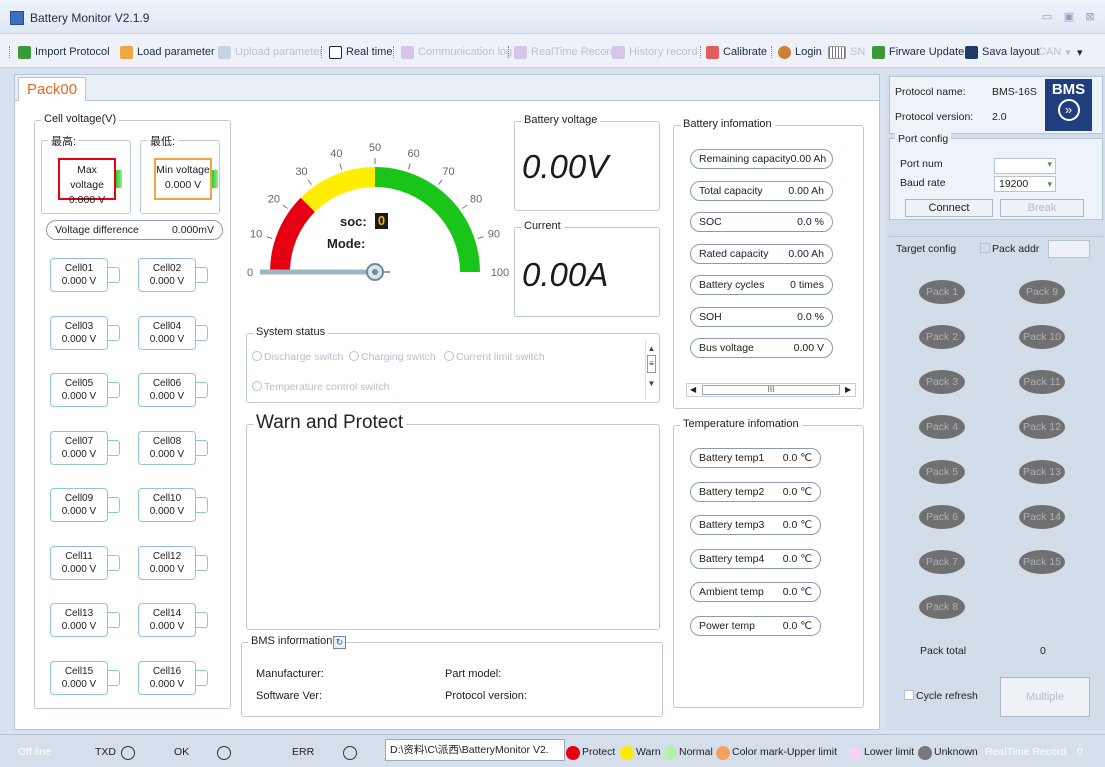  I want to click on pack-button: Pack 14, so click(1042, 517).